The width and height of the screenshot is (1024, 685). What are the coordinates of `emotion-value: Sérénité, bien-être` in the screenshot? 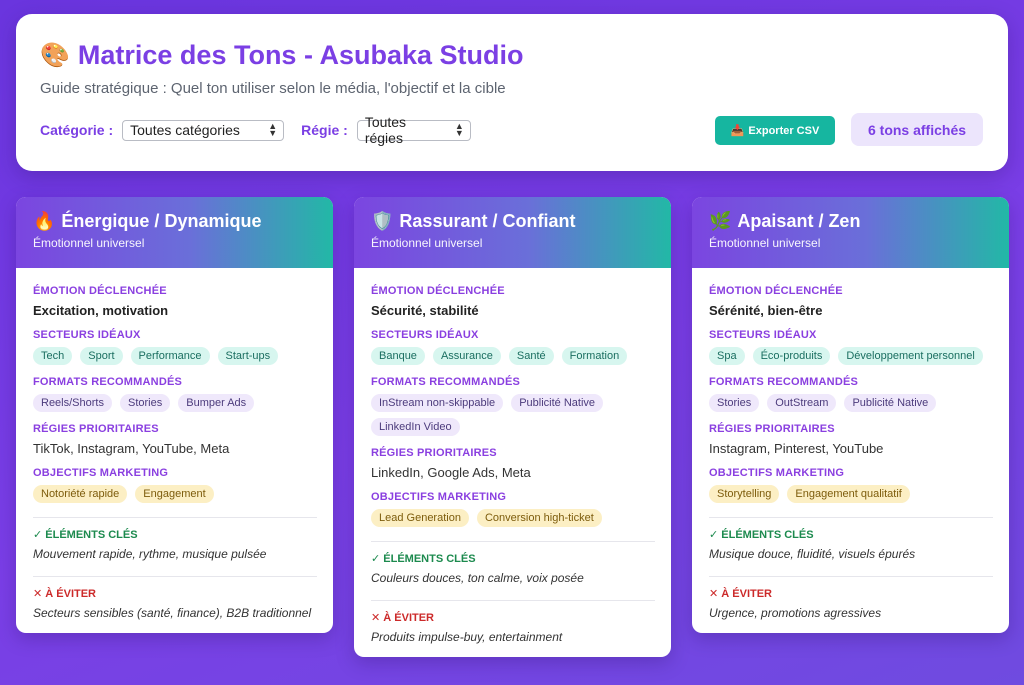 It's located at (766, 310).